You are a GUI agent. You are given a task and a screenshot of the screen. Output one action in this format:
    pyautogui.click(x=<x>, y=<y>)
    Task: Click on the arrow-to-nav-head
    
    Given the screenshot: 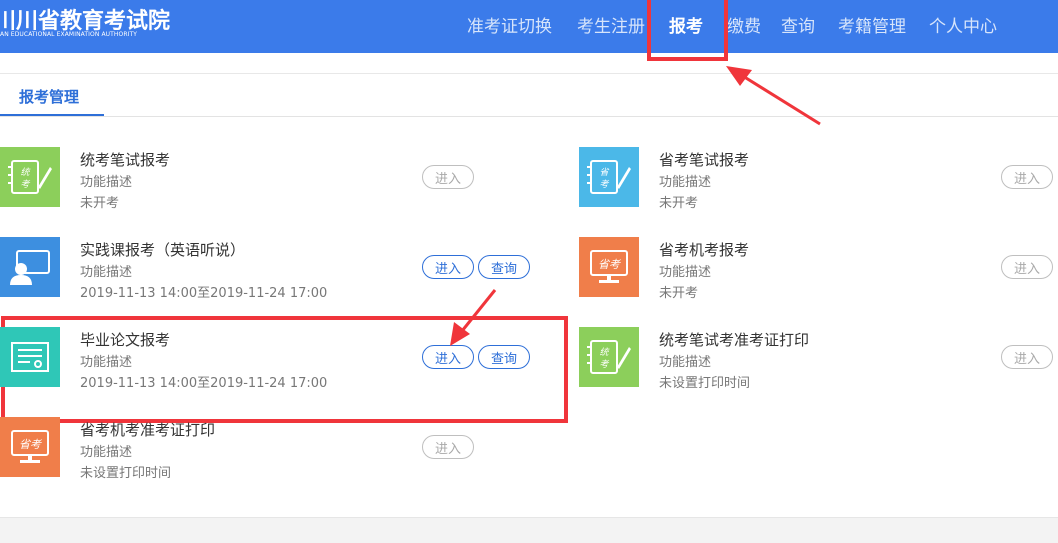 What is the action you would take?
    pyautogui.click(x=739, y=76)
    